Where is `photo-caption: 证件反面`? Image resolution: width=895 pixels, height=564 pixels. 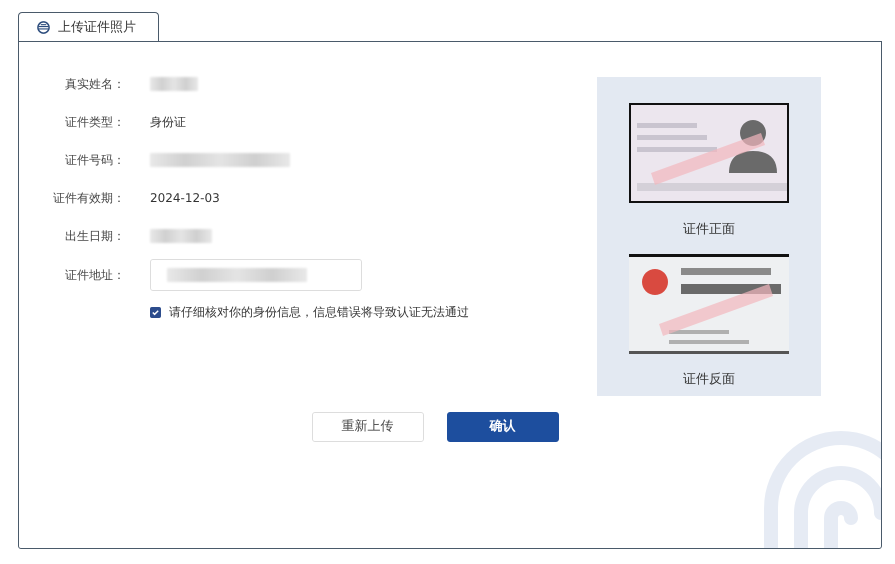 photo-caption: 证件反面 is located at coordinates (709, 379).